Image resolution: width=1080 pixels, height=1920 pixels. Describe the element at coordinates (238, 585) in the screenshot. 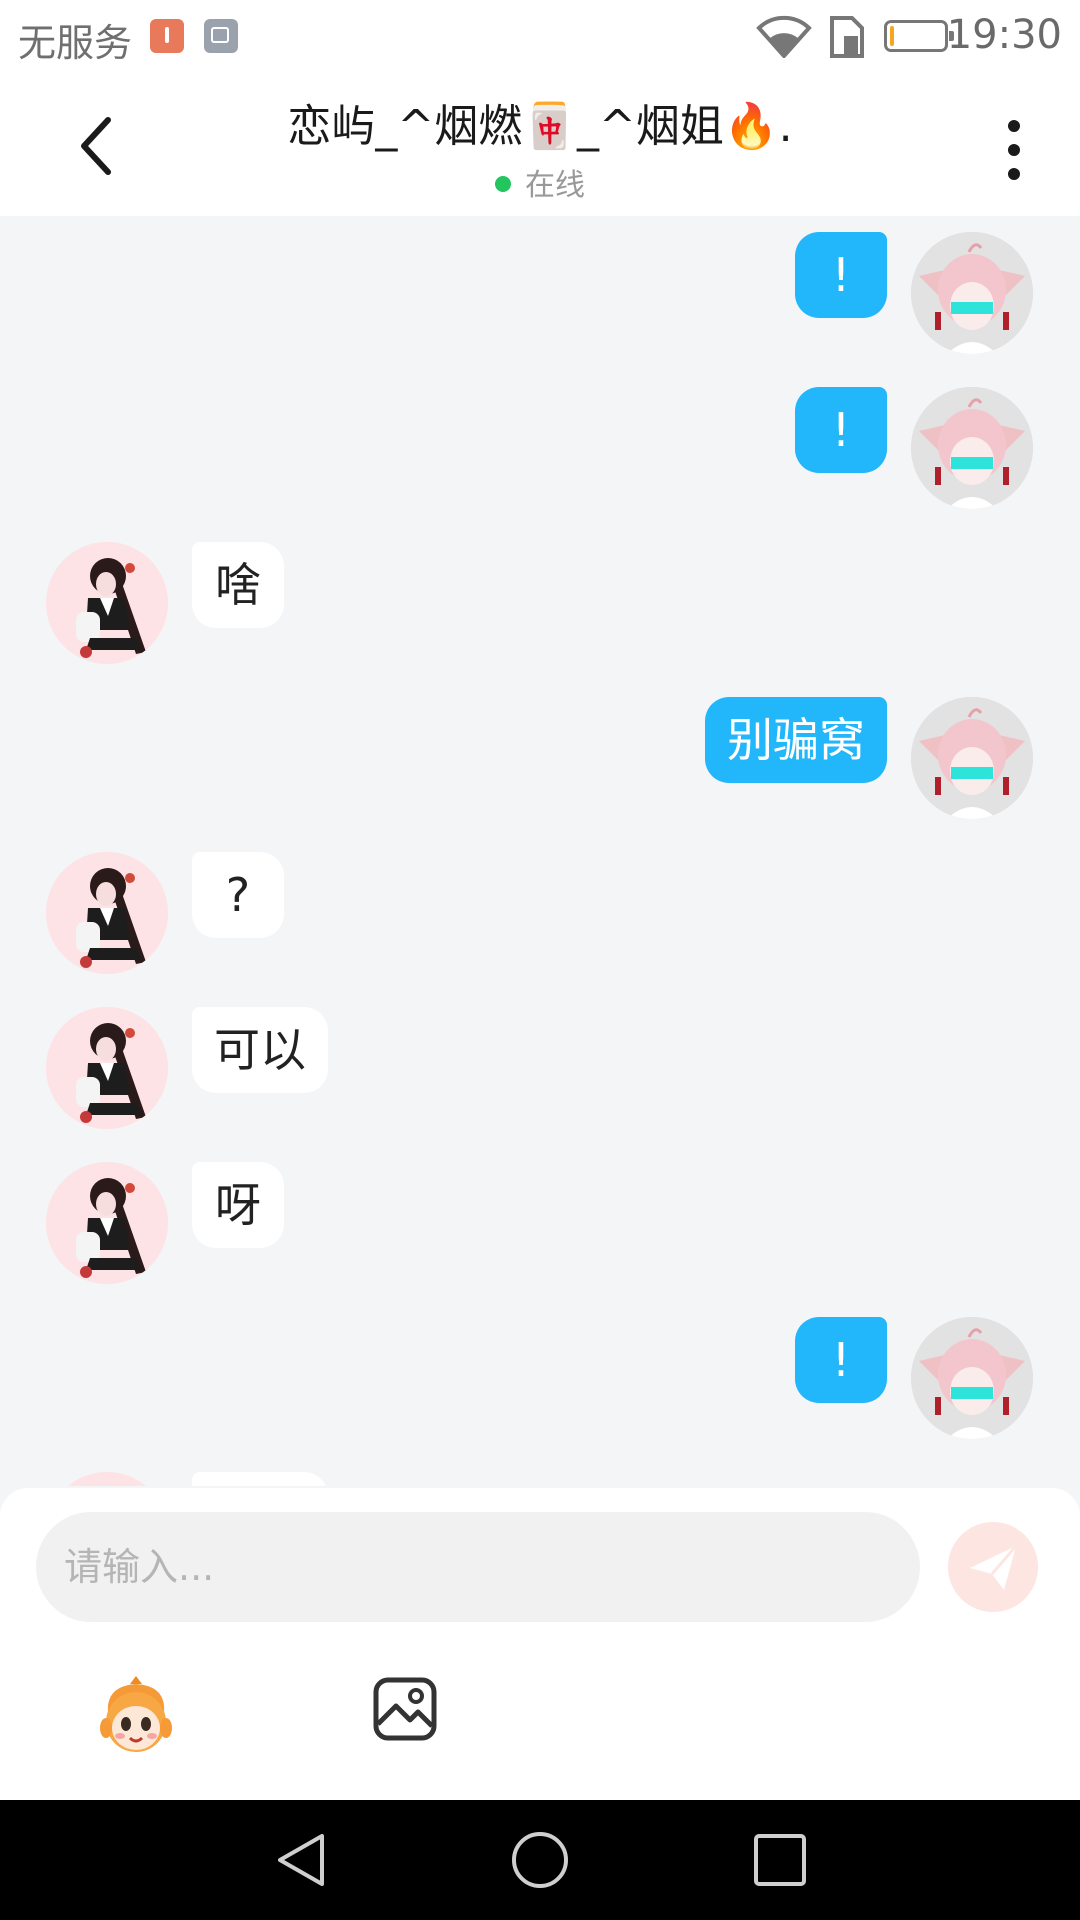

I see `message-bubble: 啥` at that location.